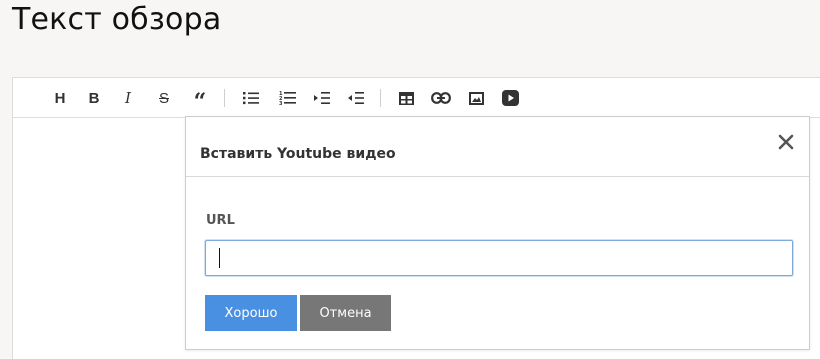 The width and height of the screenshot is (820, 359). Describe the element at coordinates (345, 313) in the screenshot. I see `cancel-button: Отмена` at that location.